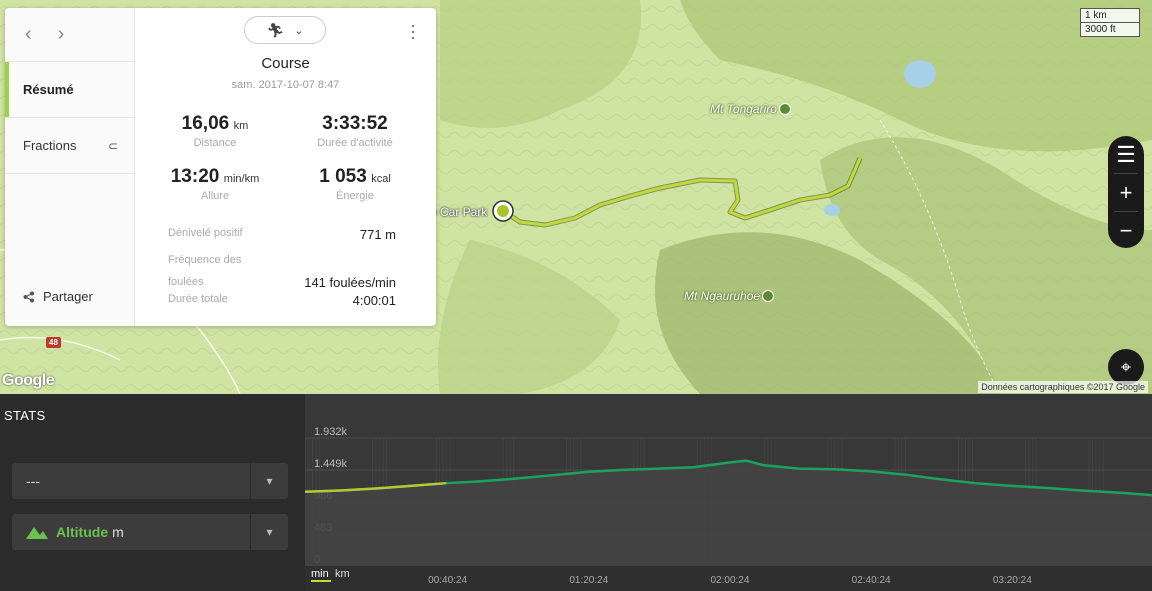 The width and height of the screenshot is (1152, 591). I want to click on x-tick-label: 02:00:24, so click(730, 580).